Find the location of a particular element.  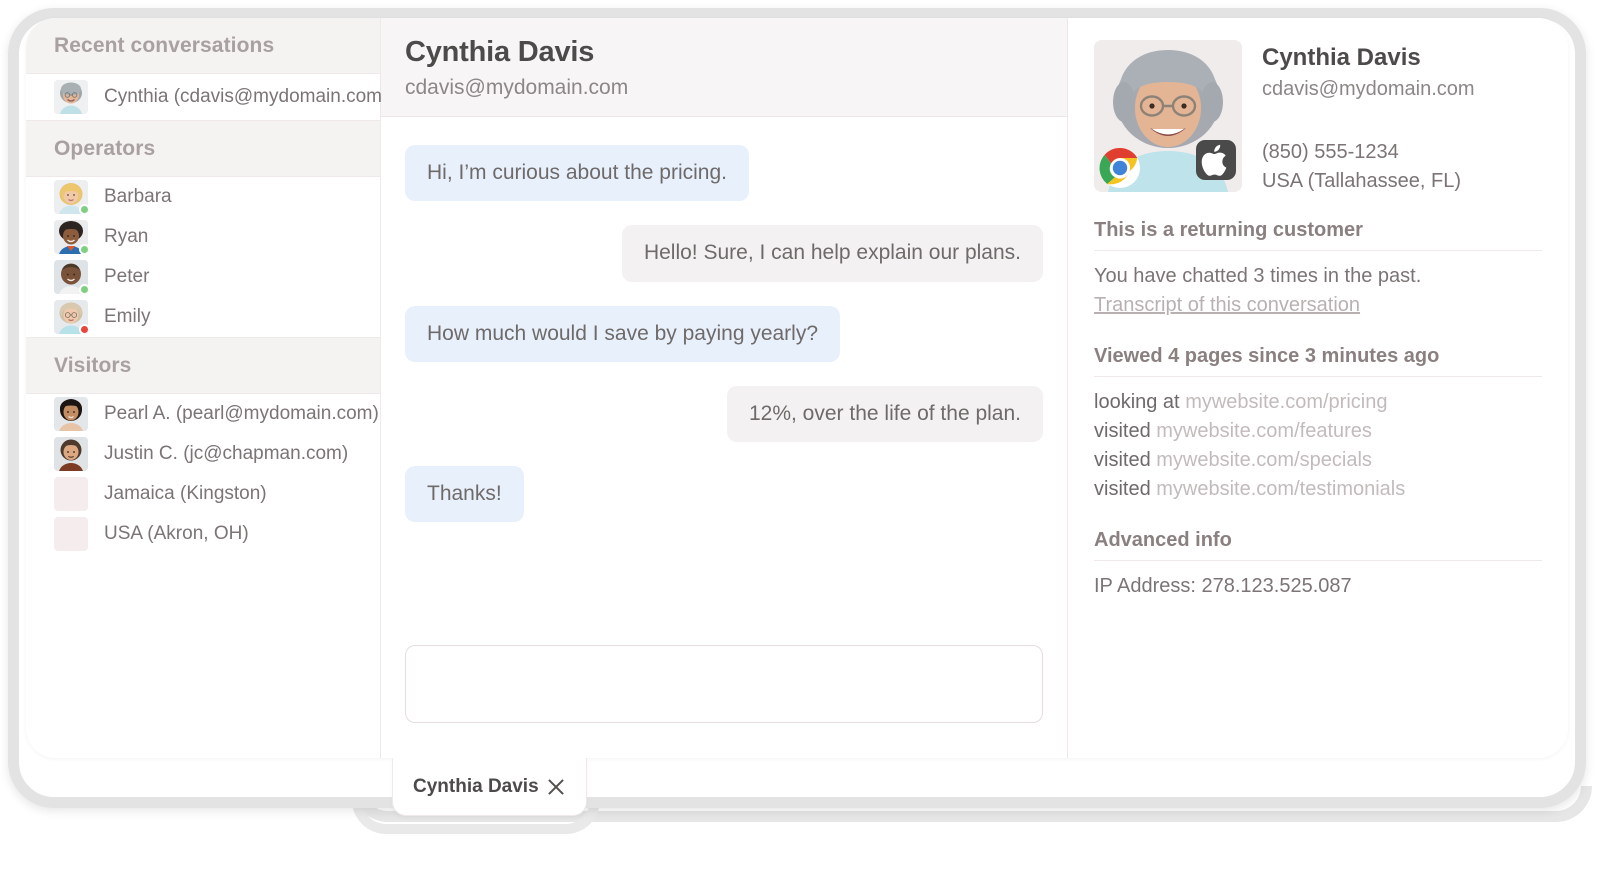

sidebar-section-header-visitors: Visitors is located at coordinates (203, 365).